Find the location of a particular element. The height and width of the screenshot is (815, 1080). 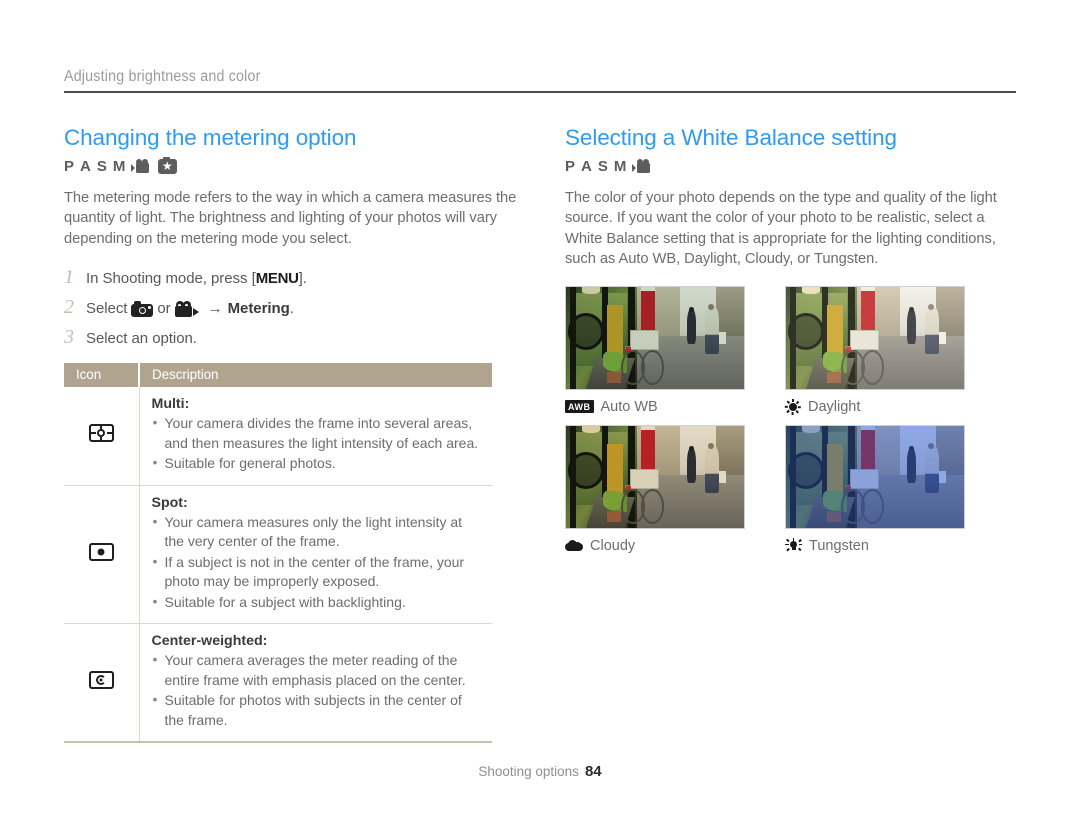

menu-key-label: MENU is located at coordinates (277, 279).